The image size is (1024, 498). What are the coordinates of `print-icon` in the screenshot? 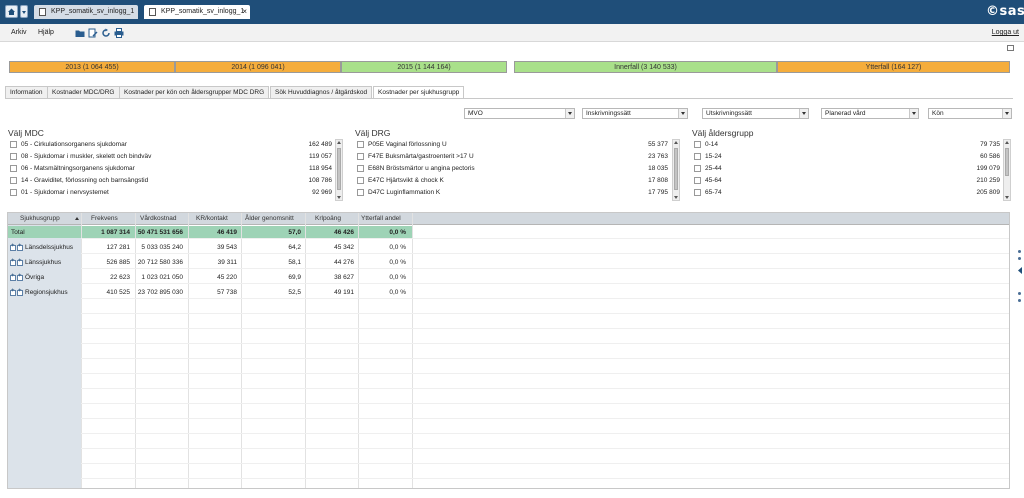 It's located at (119, 33).